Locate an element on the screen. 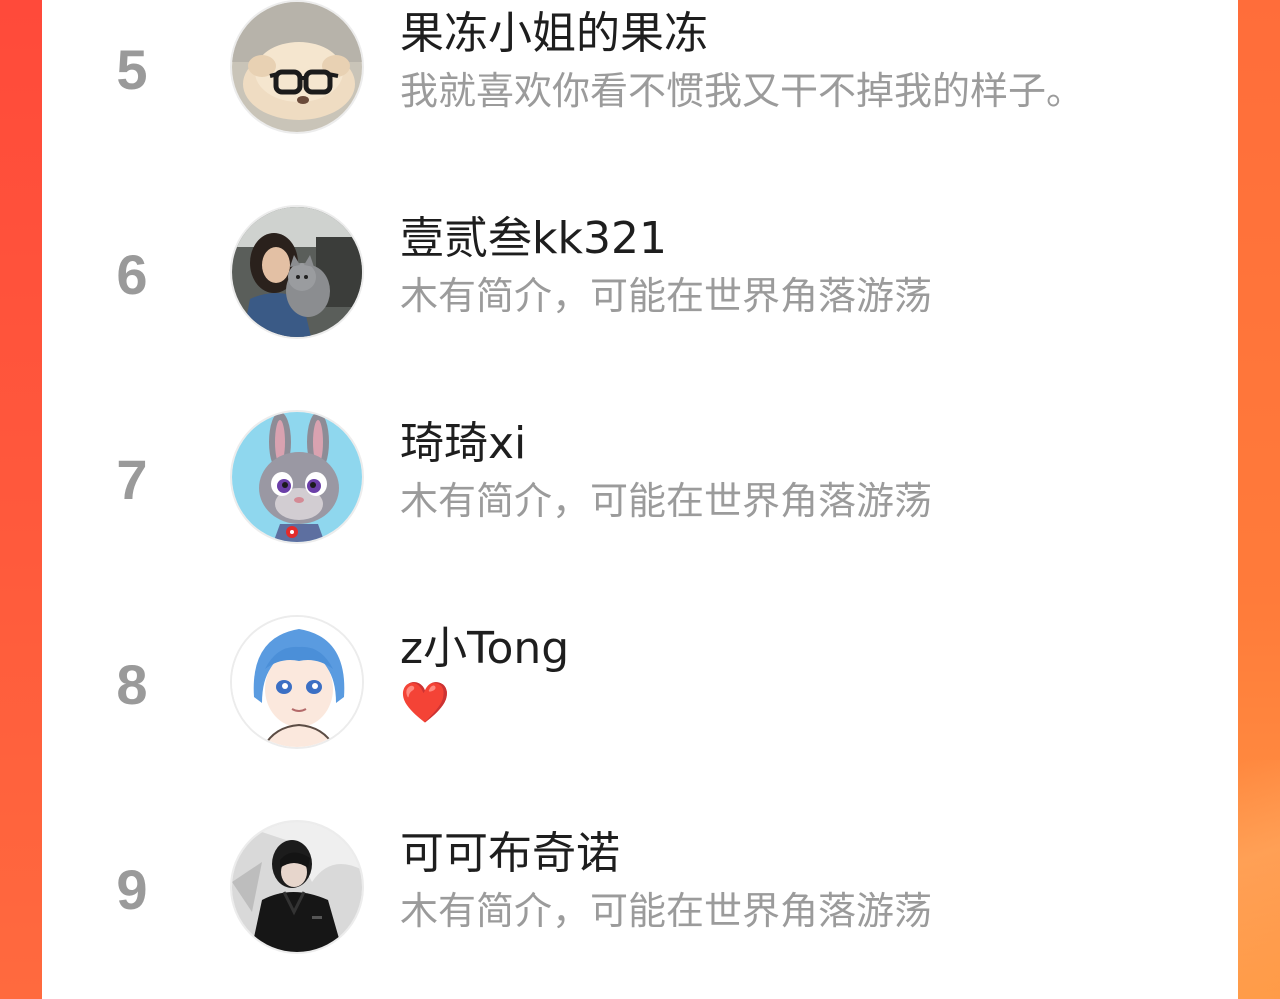  girl-holding-cat-photo-icon is located at coordinates (297, 272).